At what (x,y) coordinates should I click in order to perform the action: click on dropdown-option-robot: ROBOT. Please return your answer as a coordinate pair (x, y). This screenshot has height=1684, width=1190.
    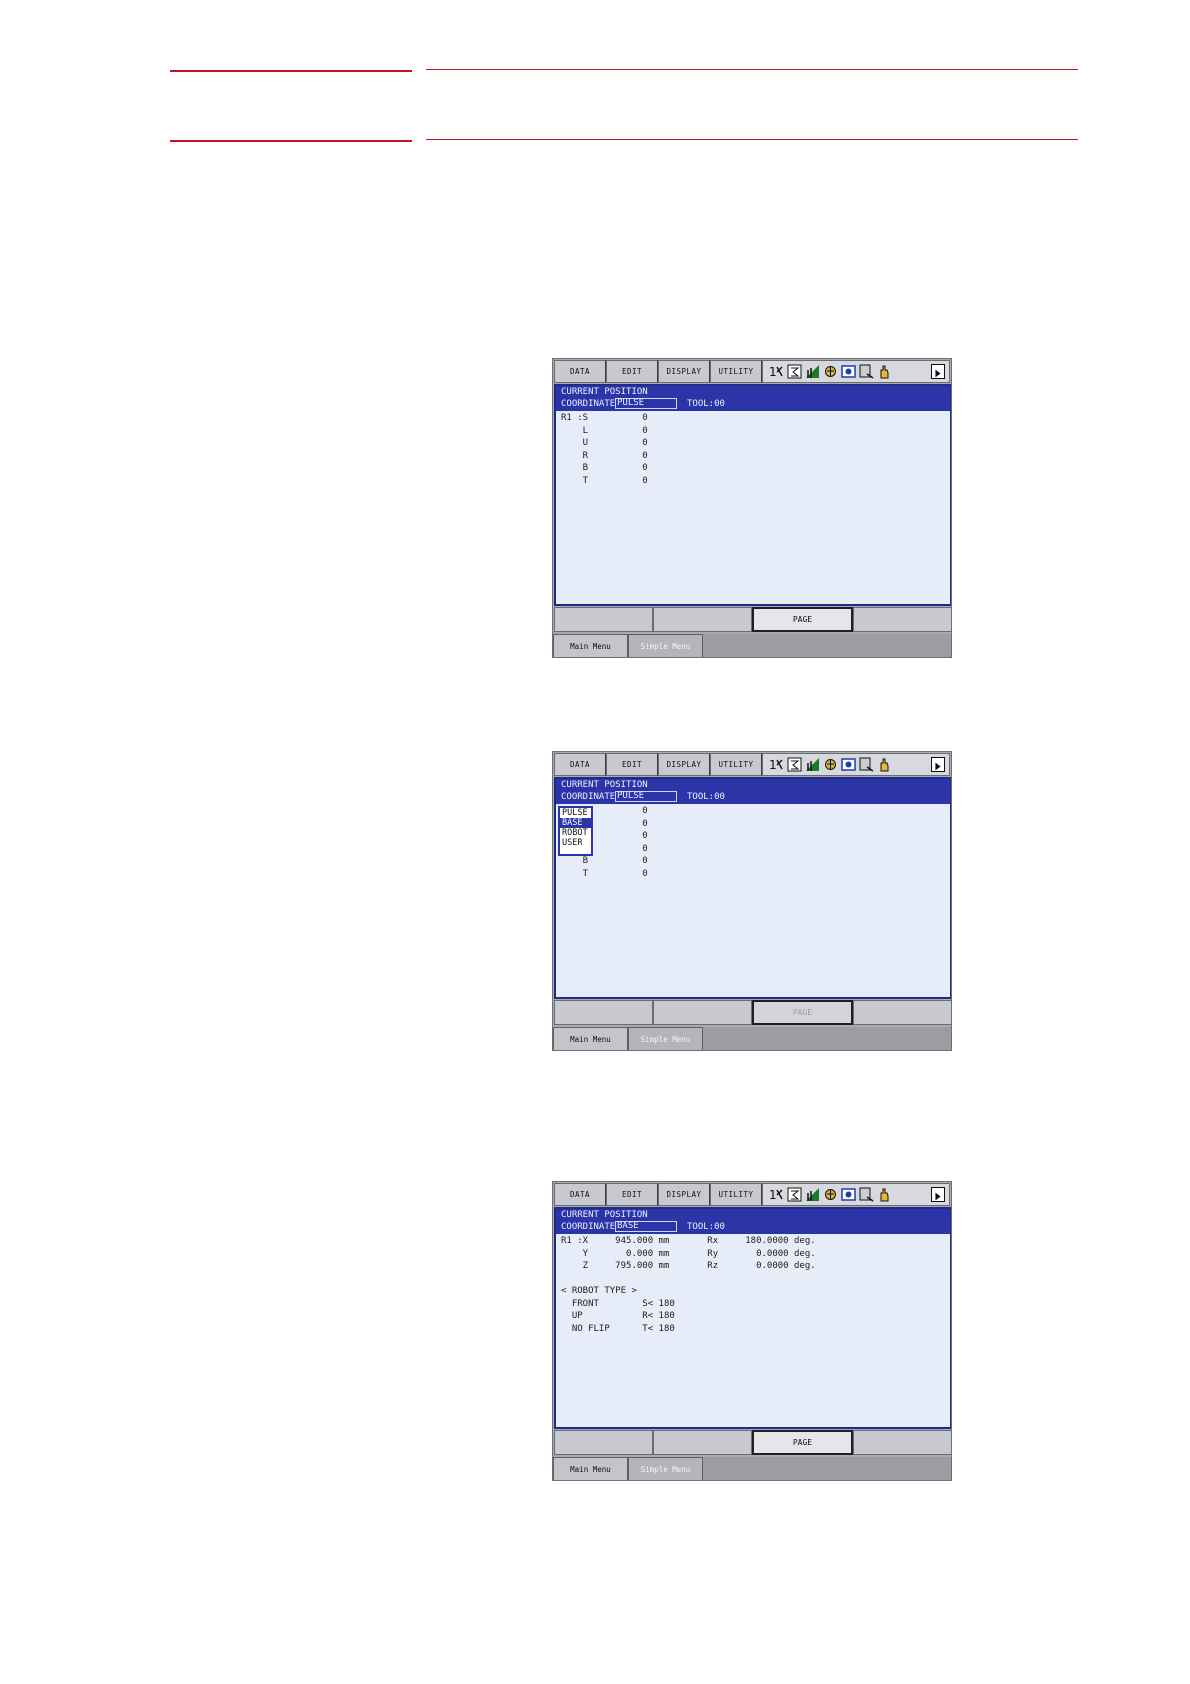
    Looking at the image, I should click on (575, 833).